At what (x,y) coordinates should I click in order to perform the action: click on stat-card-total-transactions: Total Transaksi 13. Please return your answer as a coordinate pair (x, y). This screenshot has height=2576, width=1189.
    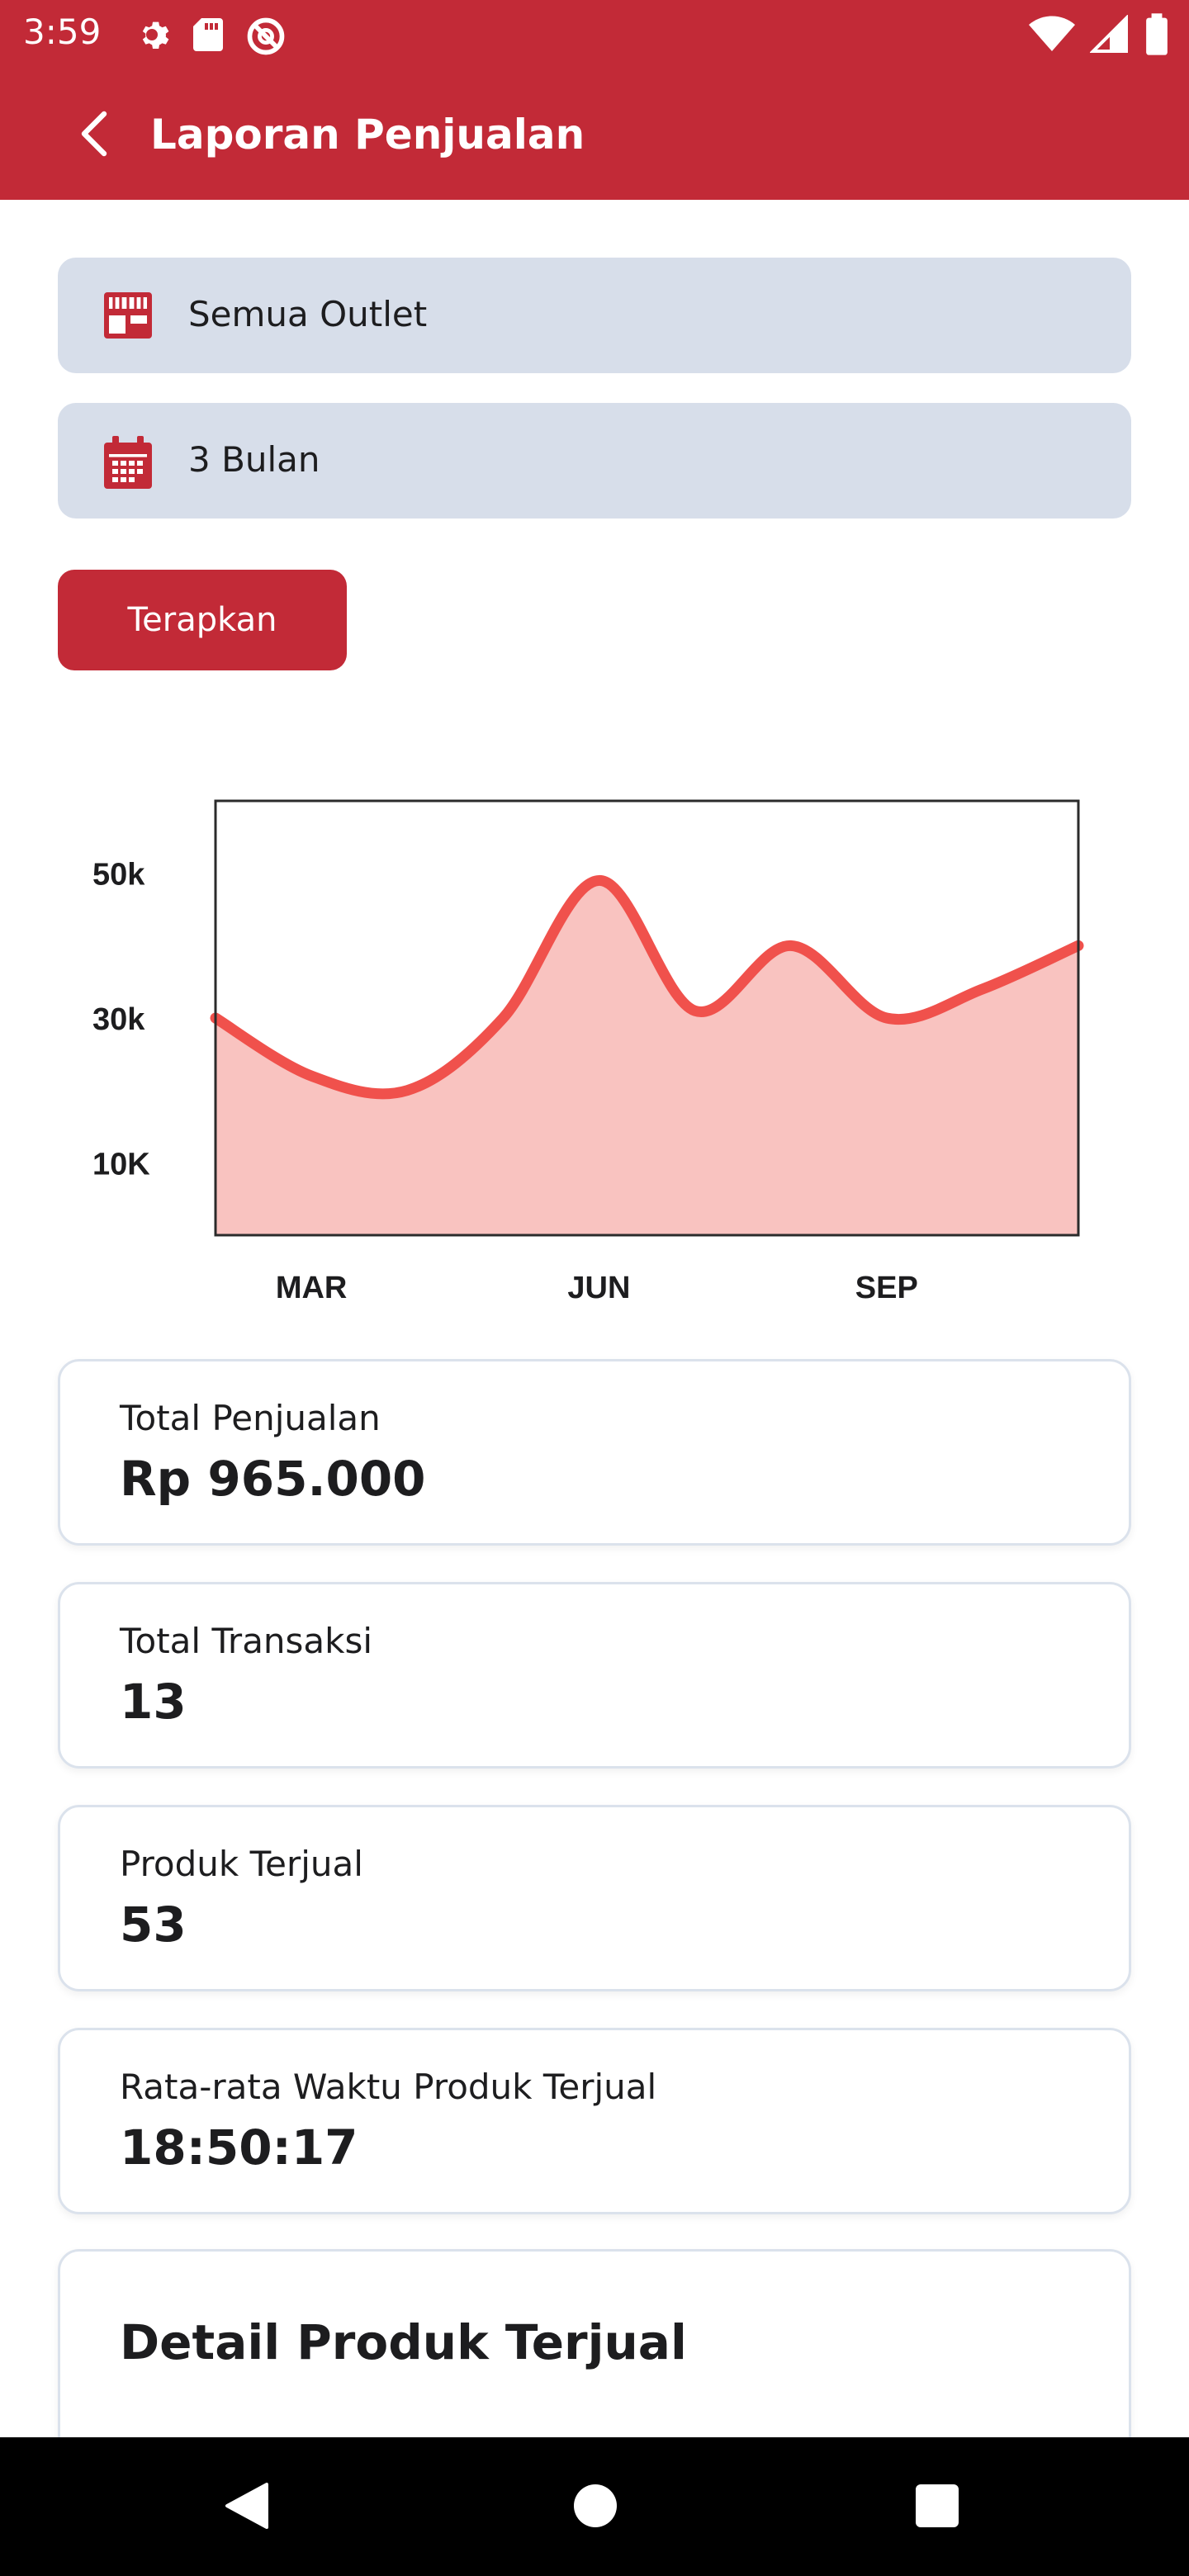
    Looking at the image, I should click on (594, 1675).